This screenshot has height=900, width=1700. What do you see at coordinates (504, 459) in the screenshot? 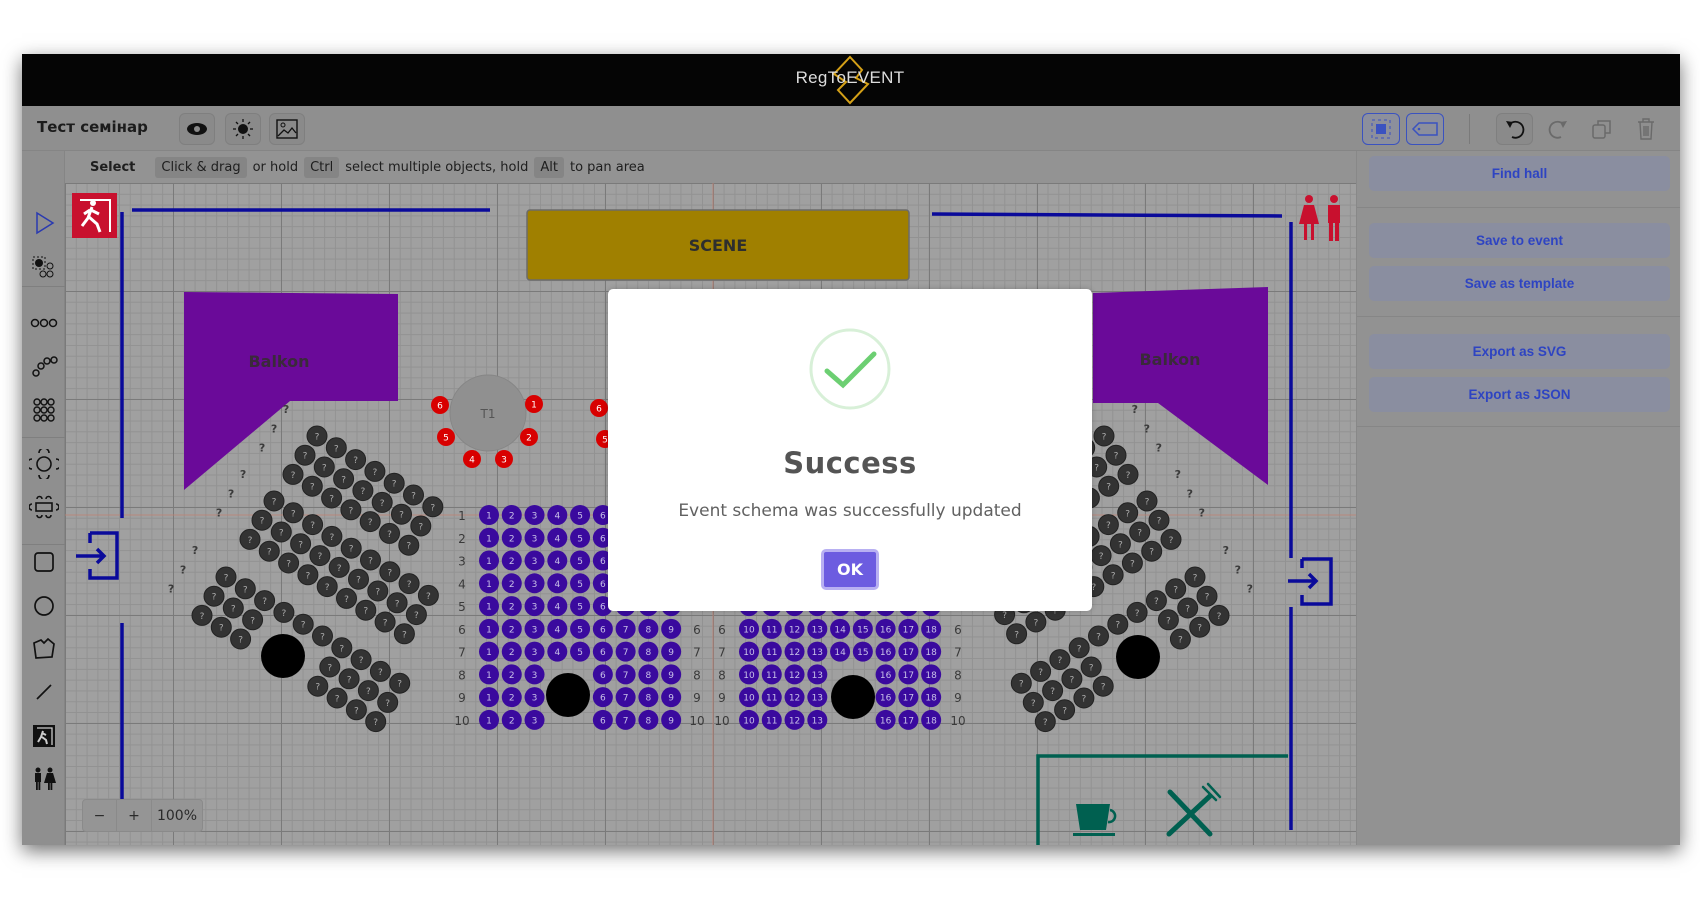
I see `table-seat: 3` at bounding box center [504, 459].